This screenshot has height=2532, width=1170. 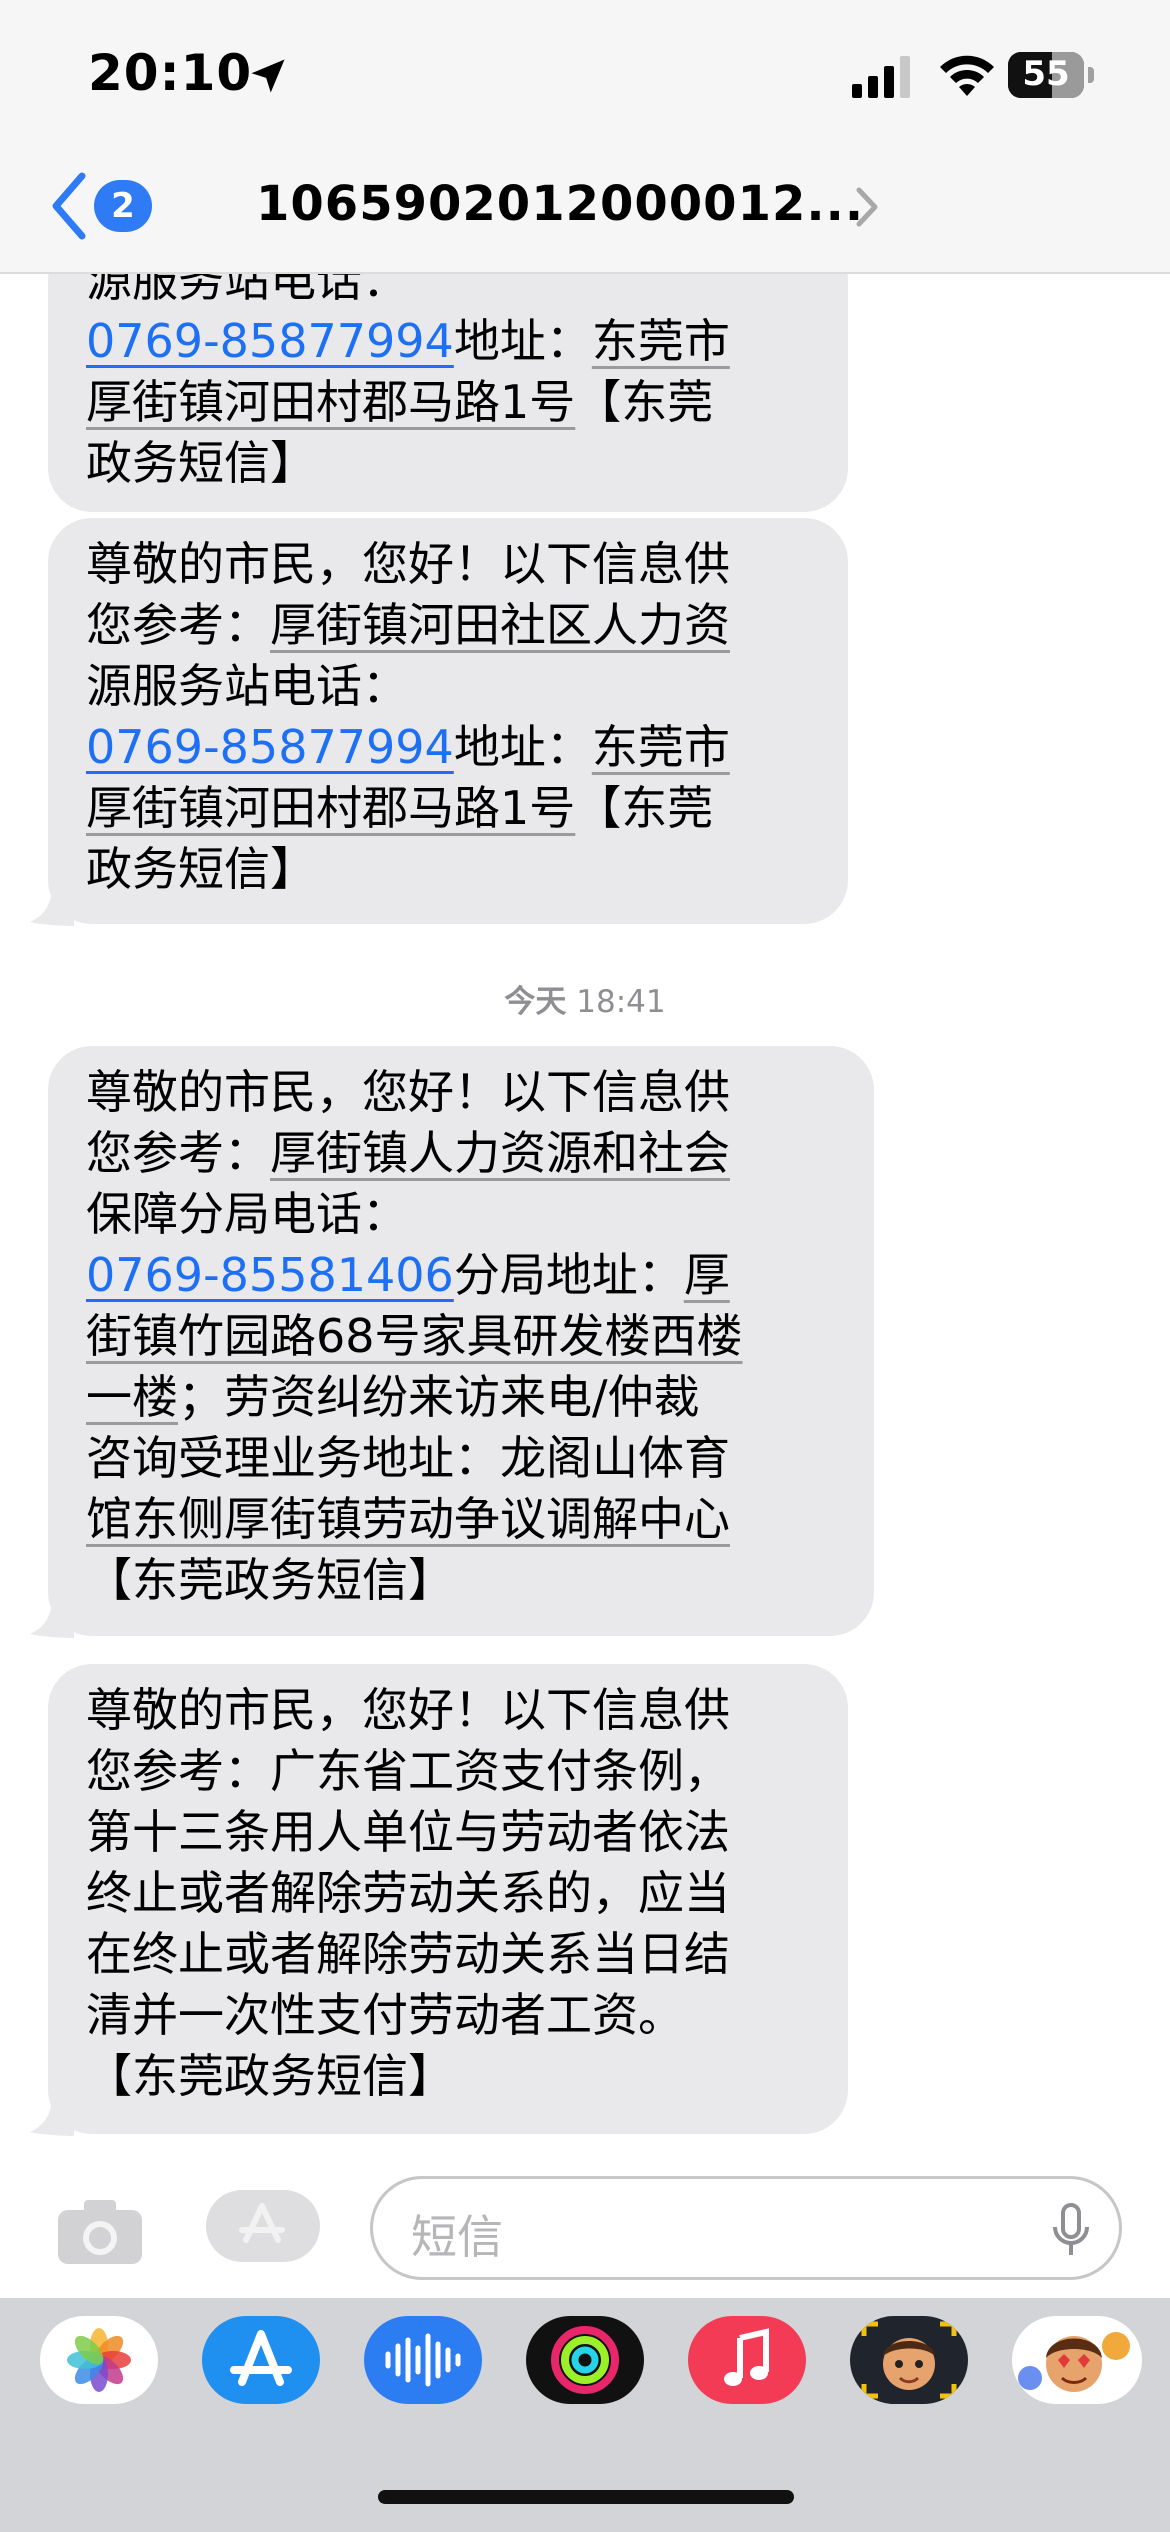 I want to click on camera-icon, so click(x=100, y=2232).